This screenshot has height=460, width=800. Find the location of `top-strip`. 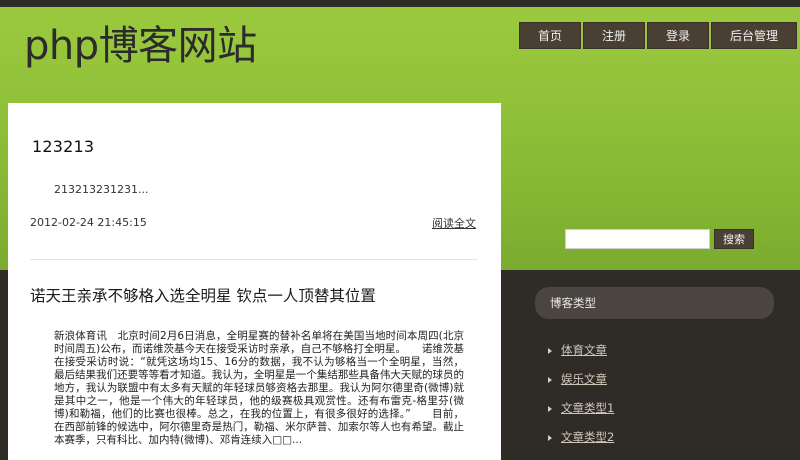

top-strip is located at coordinates (400, 3).